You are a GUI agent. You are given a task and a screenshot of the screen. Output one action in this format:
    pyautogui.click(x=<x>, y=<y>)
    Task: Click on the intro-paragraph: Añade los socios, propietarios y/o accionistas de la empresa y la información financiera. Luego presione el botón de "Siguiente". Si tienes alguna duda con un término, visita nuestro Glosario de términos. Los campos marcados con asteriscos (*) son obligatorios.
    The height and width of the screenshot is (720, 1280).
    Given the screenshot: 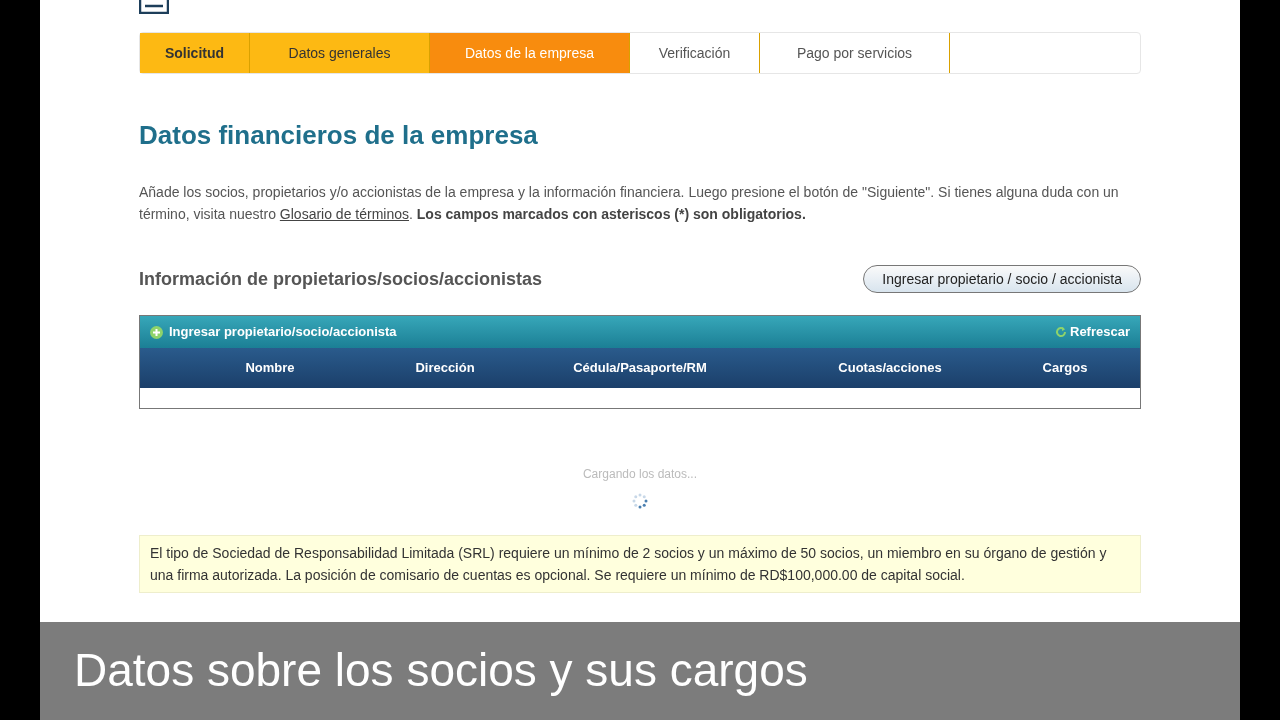 What is the action you would take?
    pyautogui.click(x=629, y=203)
    